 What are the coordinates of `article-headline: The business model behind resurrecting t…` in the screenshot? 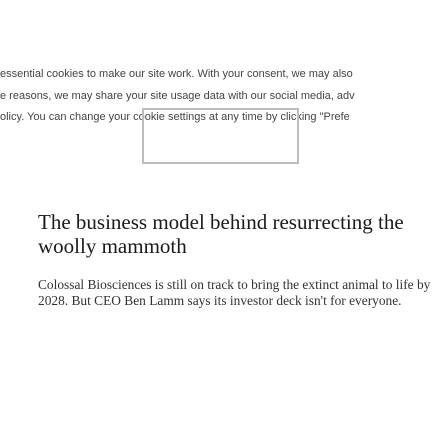 It's located at (238, 234).